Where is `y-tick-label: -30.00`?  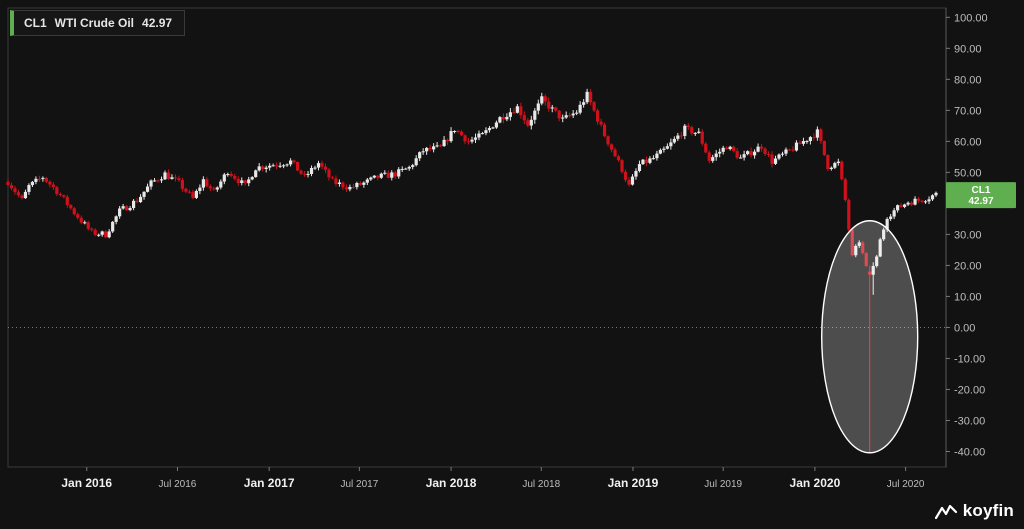
y-tick-label: -30.00 is located at coordinates (969, 421).